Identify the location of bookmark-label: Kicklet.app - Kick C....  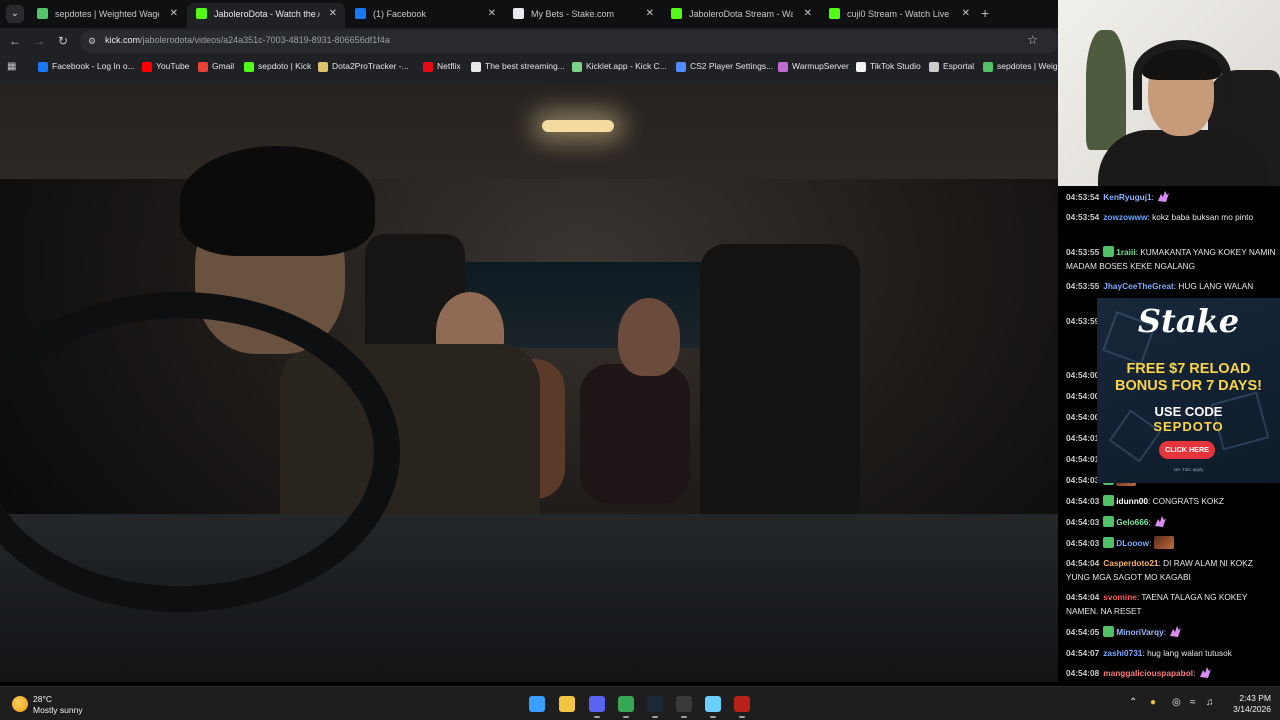
(626, 66).